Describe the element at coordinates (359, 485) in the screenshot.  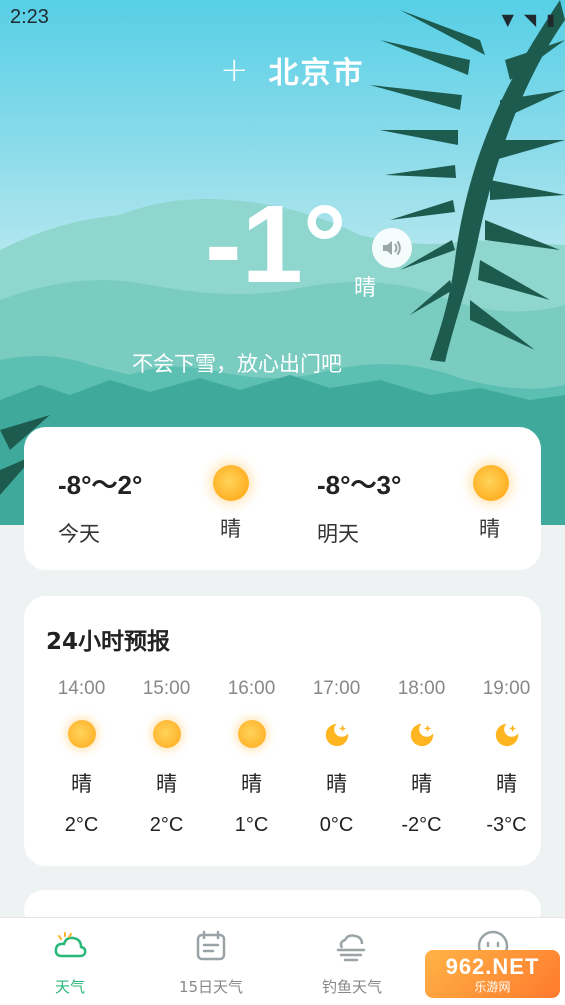
I see `tomorrow-range: -8°～3°` at that location.